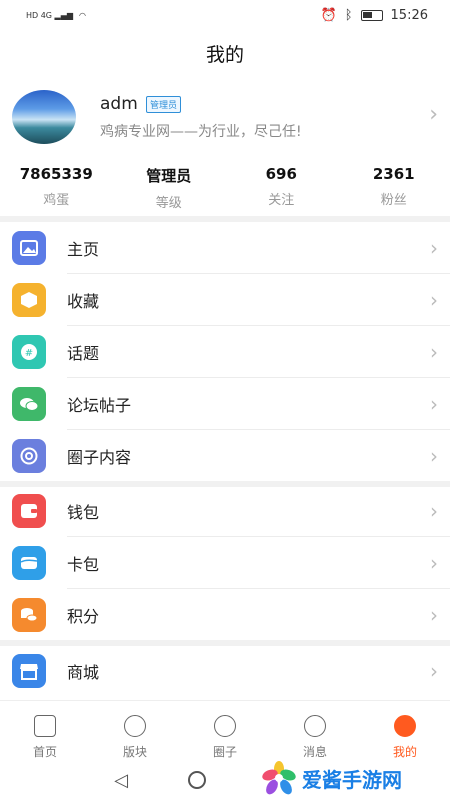 The height and width of the screenshot is (800, 450). What do you see at coordinates (225, 615) in the screenshot?
I see `menu-item-points: 积分 ›` at bounding box center [225, 615].